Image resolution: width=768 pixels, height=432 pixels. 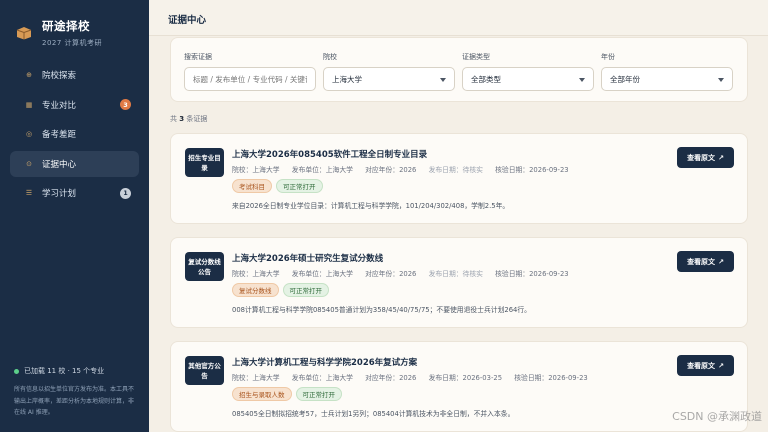 I want to click on list-icon: ☰, so click(x=29, y=193).